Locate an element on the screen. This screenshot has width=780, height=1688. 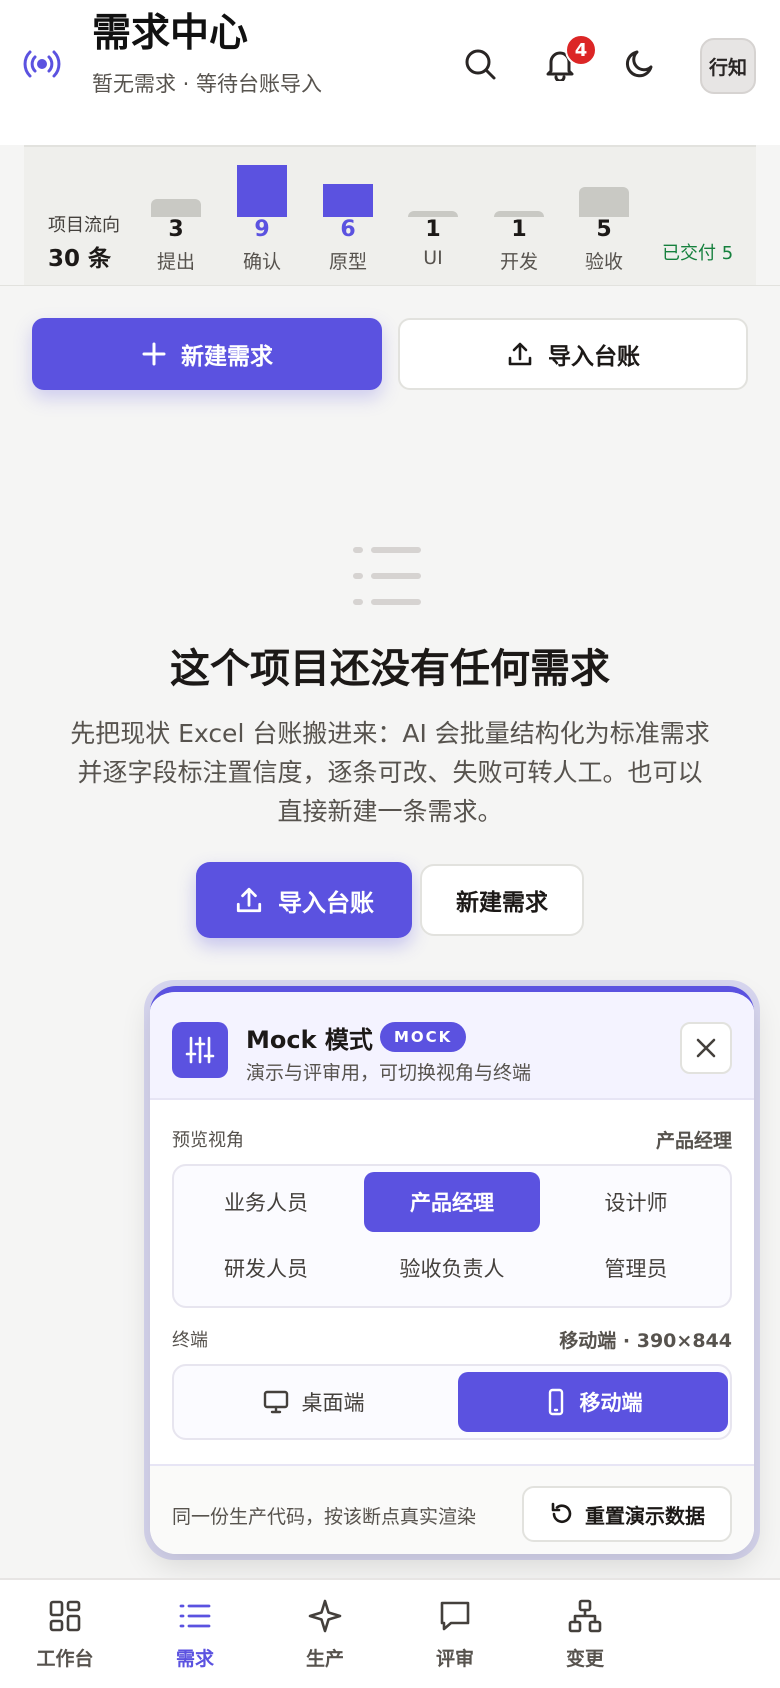
close-button is located at coordinates (706, 1048).